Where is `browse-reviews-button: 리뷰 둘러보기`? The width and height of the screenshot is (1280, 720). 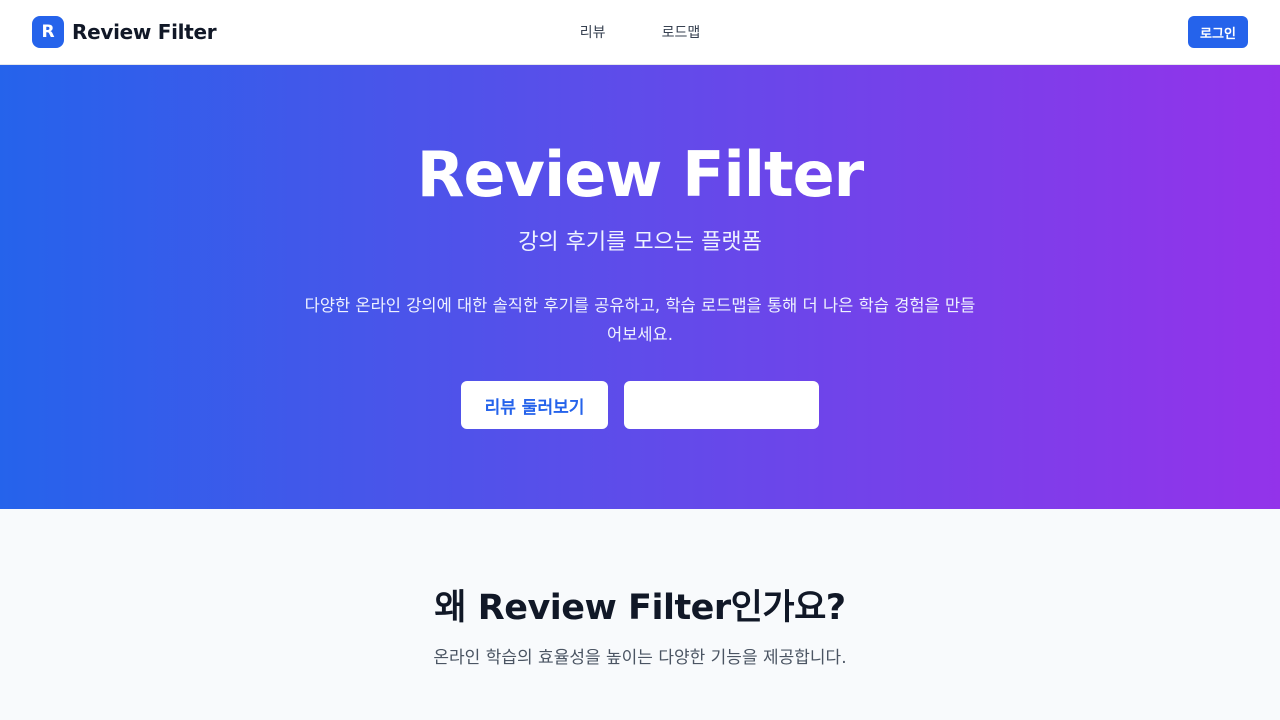 browse-reviews-button: 리뷰 둘러보기 is located at coordinates (534, 405).